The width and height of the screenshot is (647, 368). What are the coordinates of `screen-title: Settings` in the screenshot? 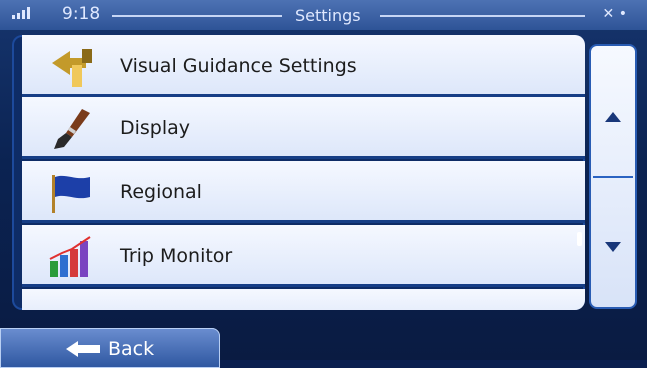 It's located at (328, 15).